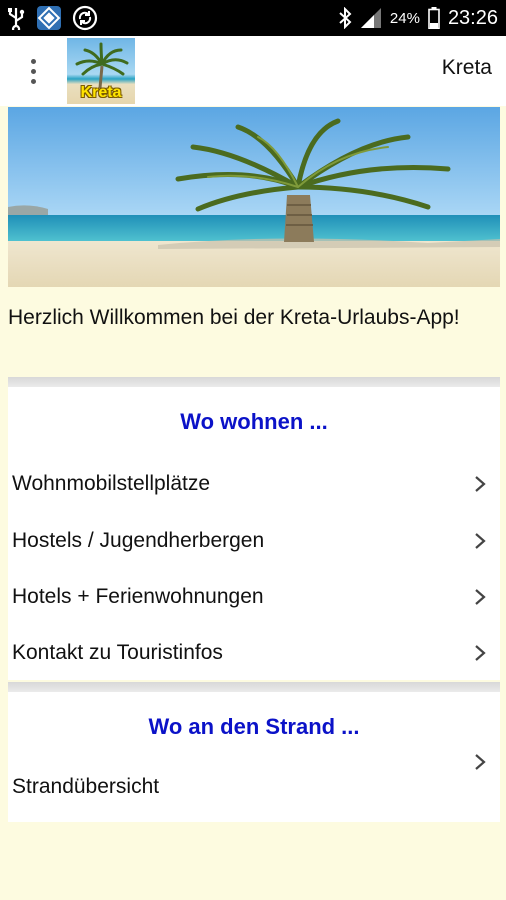 The width and height of the screenshot is (506, 900). I want to click on list-item-hostels: Hostels / Jugendherbergen, so click(254, 541).